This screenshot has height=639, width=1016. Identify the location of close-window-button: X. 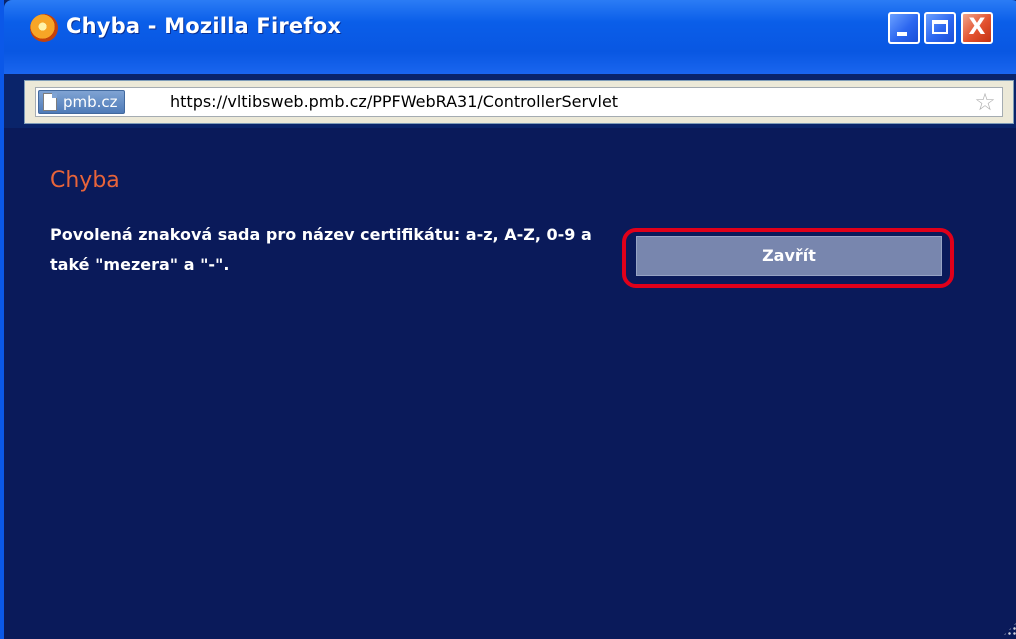
(977, 28).